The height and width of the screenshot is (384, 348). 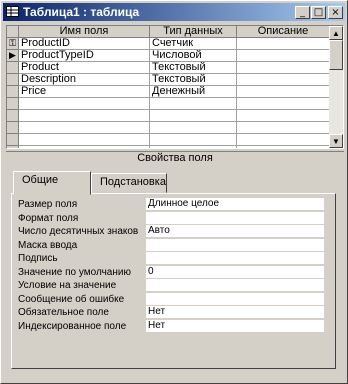 I want to click on property-row: Сообщение об ошибке, so click(x=173, y=299).